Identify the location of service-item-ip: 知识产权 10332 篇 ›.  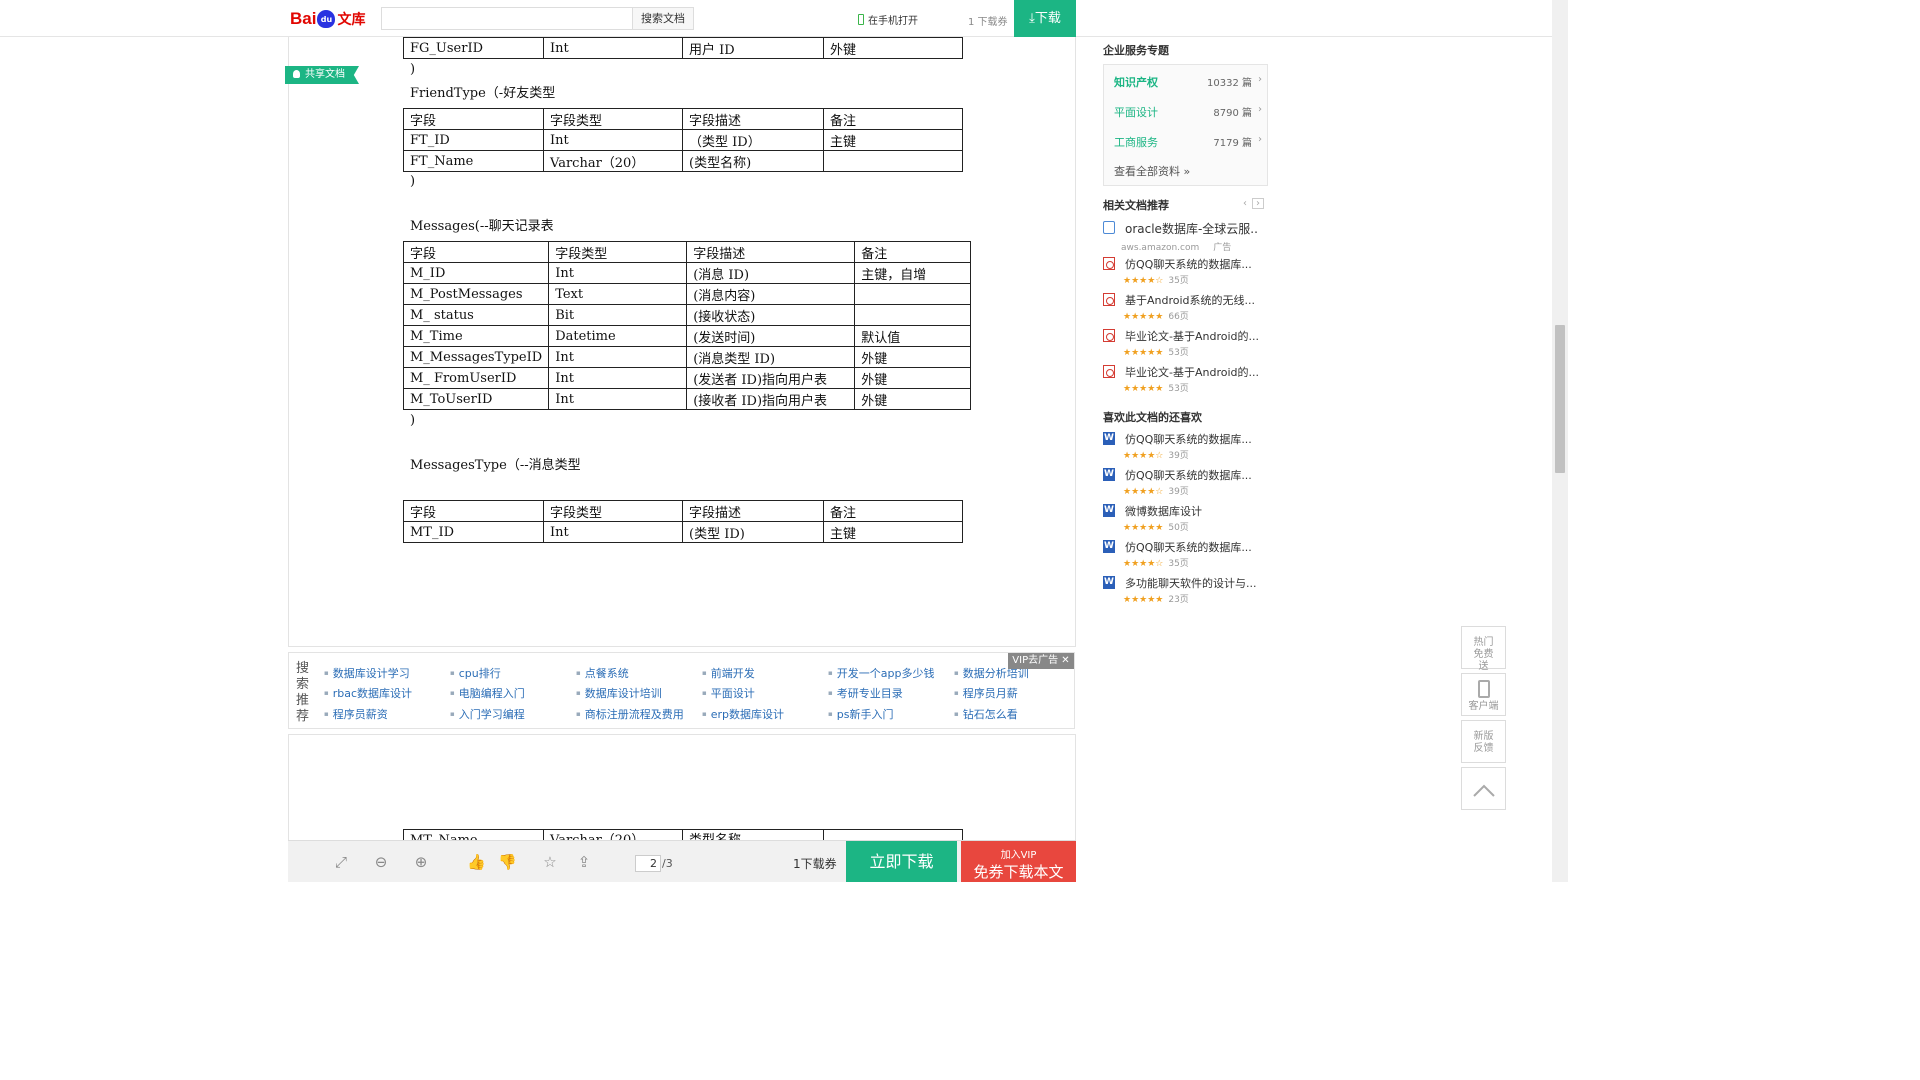
(1188, 82).